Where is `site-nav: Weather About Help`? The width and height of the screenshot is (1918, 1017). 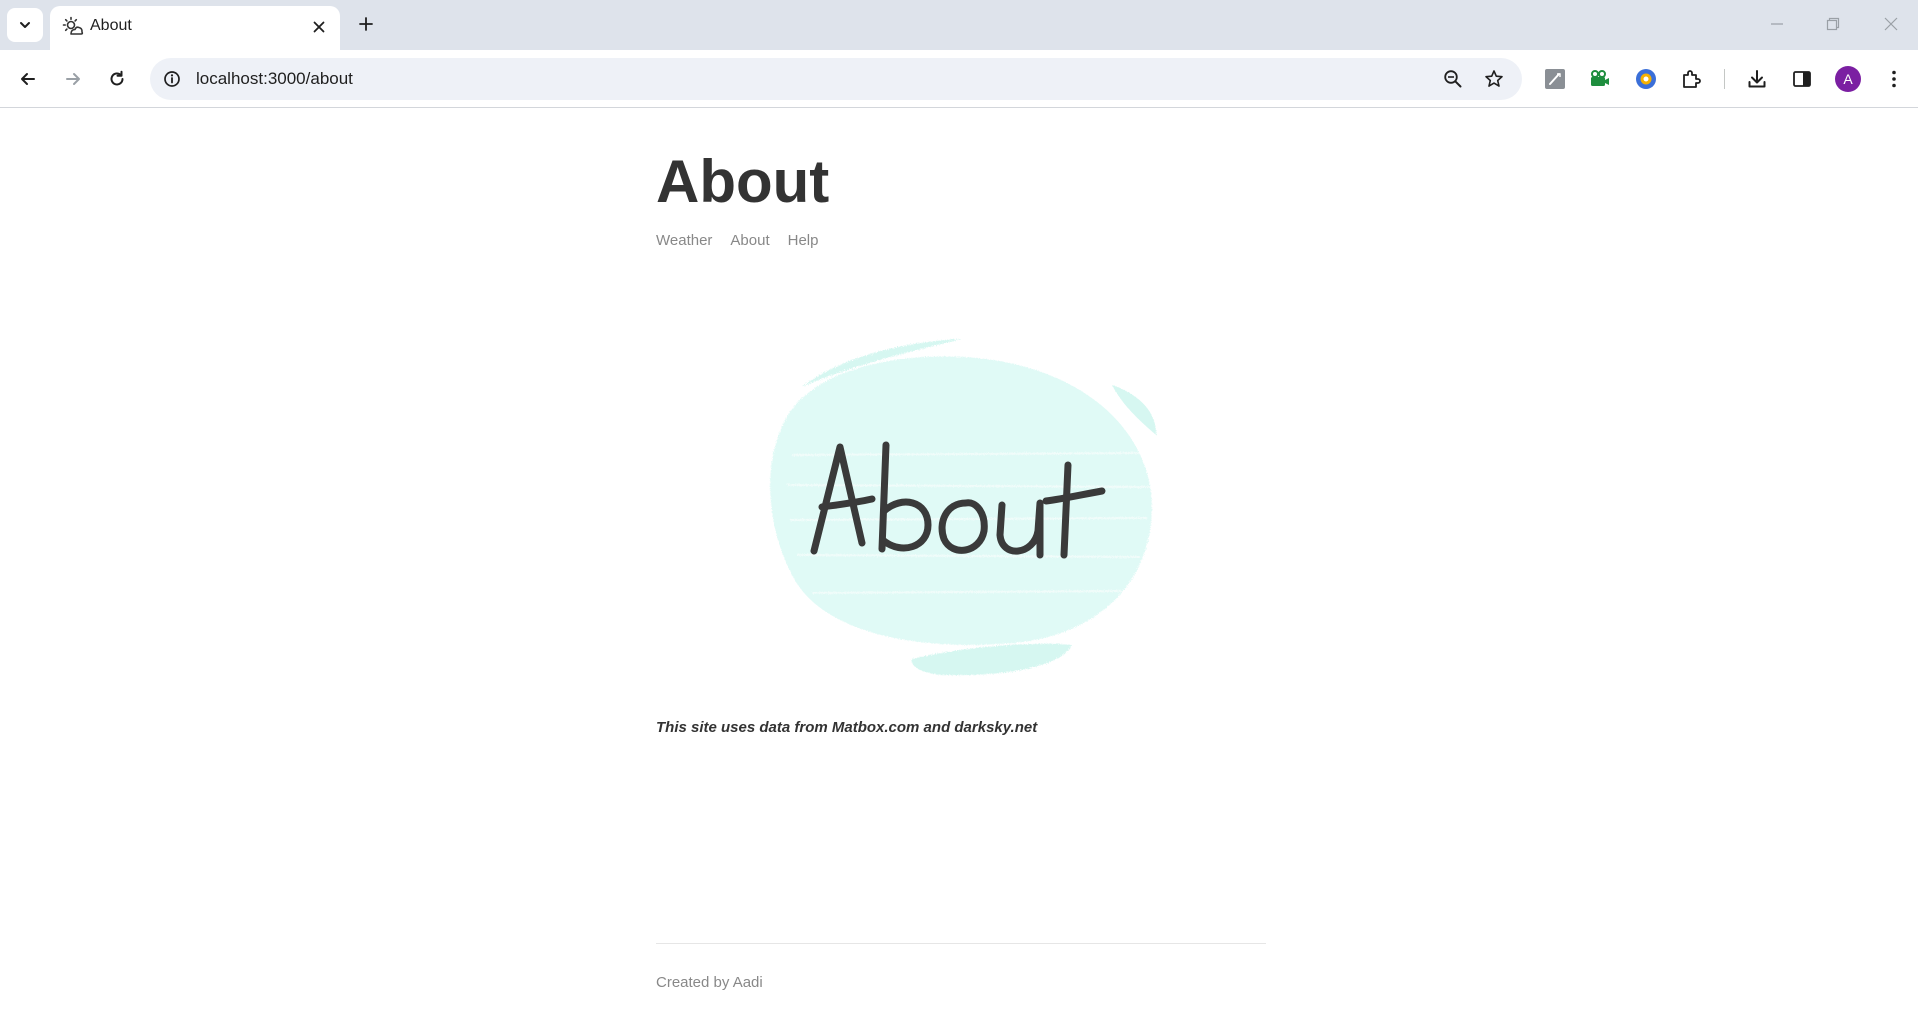 site-nav: Weather About Help is located at coordinates (737, 240).